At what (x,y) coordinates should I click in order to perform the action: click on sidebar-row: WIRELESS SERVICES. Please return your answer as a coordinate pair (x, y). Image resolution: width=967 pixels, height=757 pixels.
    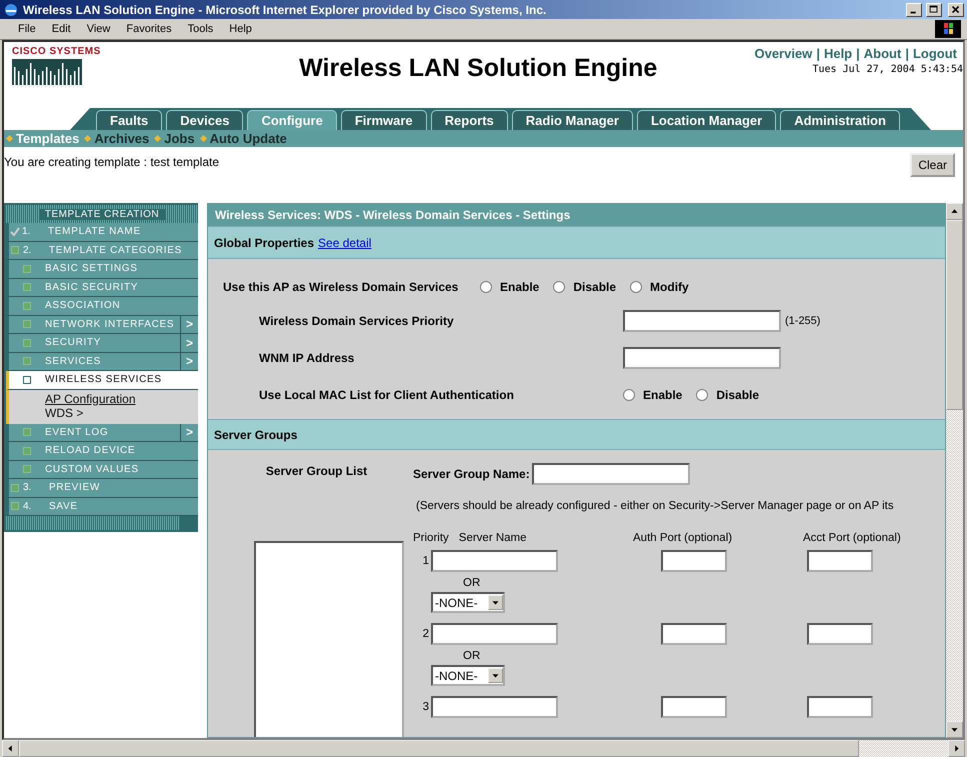
    Looking at the image, I should click on (102, 380).